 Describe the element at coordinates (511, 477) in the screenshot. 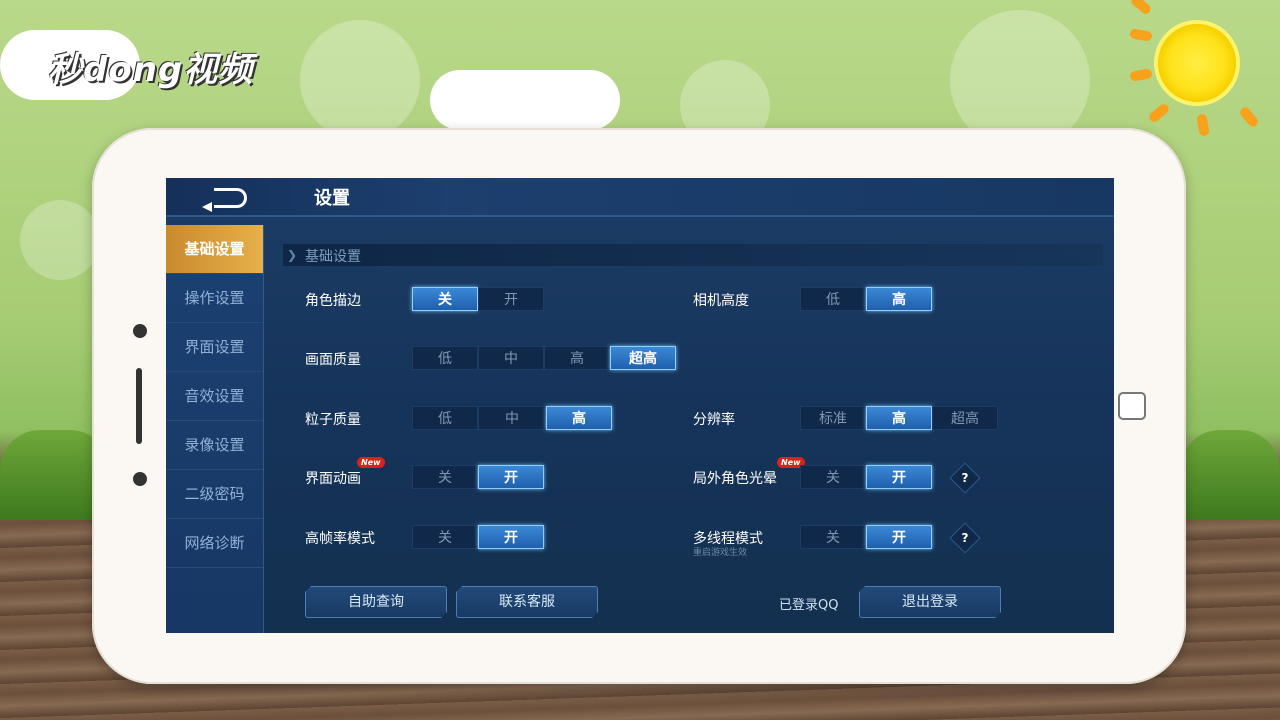

I see `ui-animation-on-option: 开` at that location.